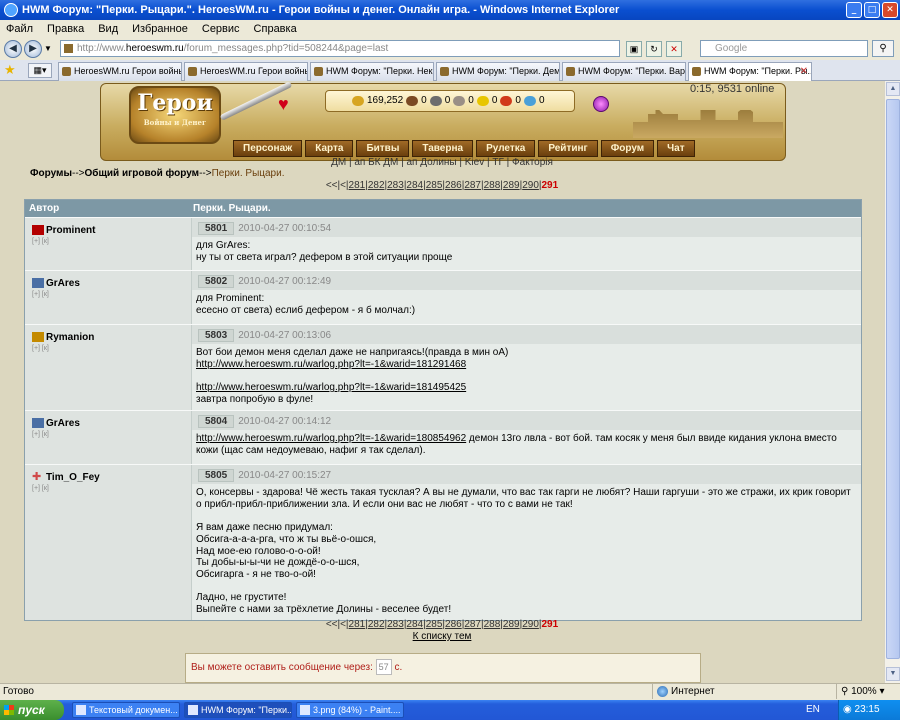 This screenshot has width=900, height=720. What do you see at coordinates (383, 148) in the screenshot?
I see `nav-battles: Битвы` at bounding box center [383, 148].